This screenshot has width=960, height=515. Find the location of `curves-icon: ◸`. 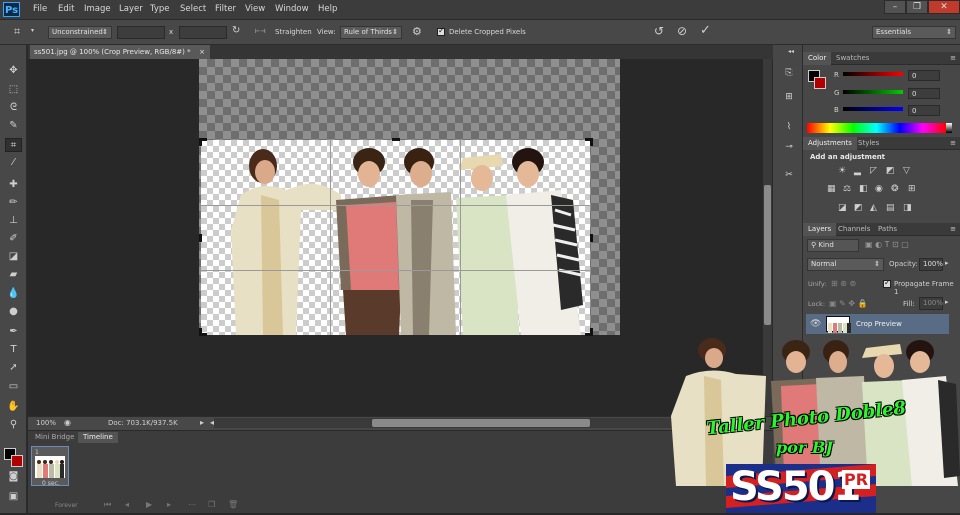

curves-icon: ◸ is located at coordinates (873, 171).